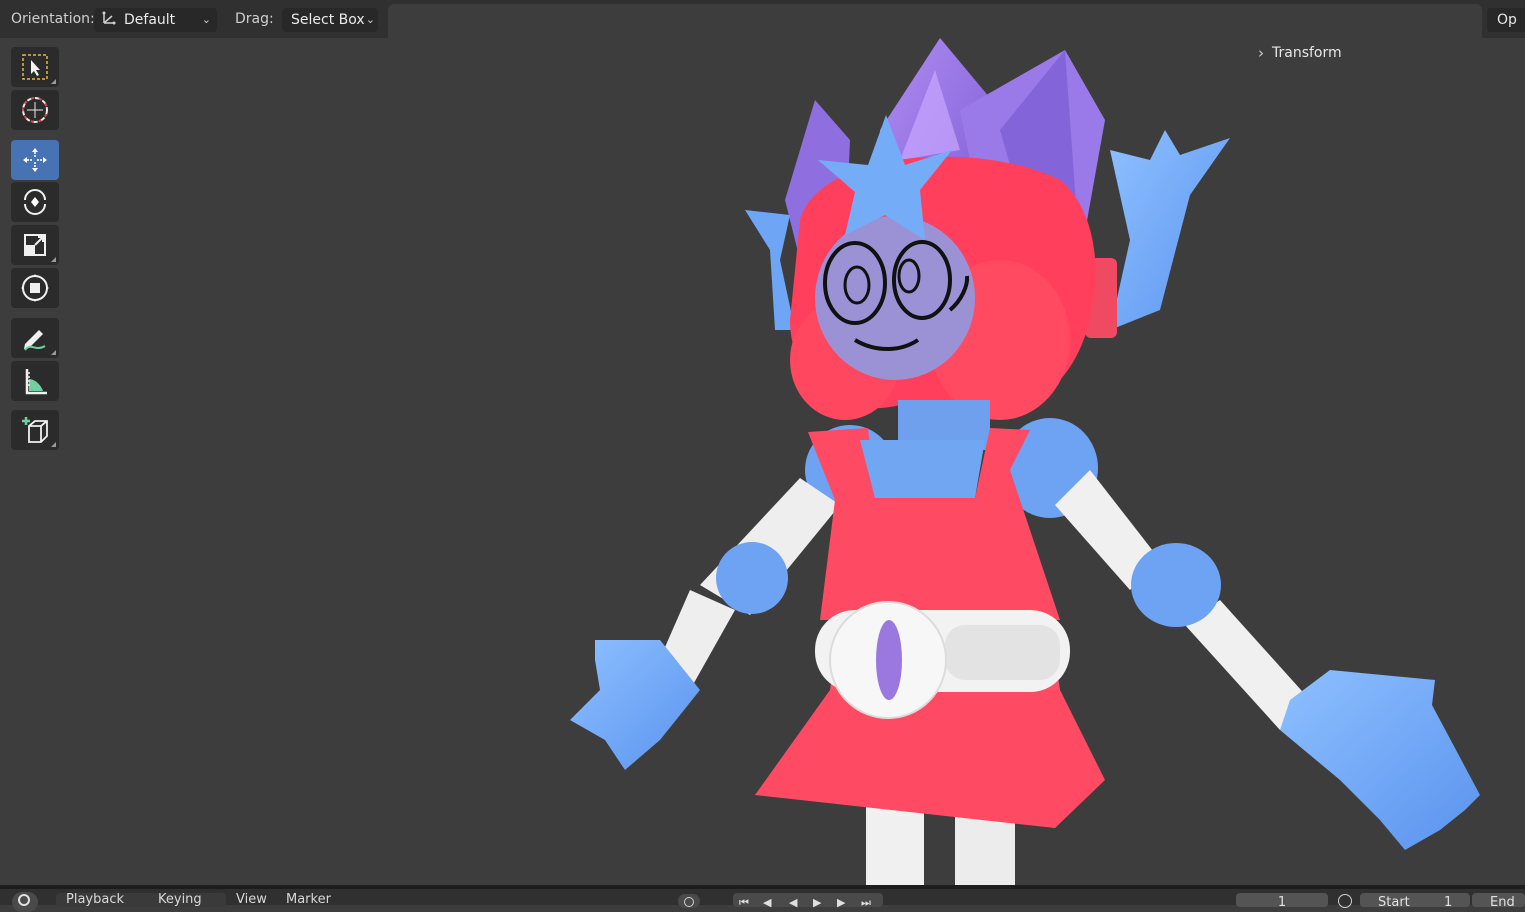 This screenshot has height=912, width=1525. Describe the element at coordinates (254, 19) in the screenshot. I see `drag-label: Drag:` at that location.